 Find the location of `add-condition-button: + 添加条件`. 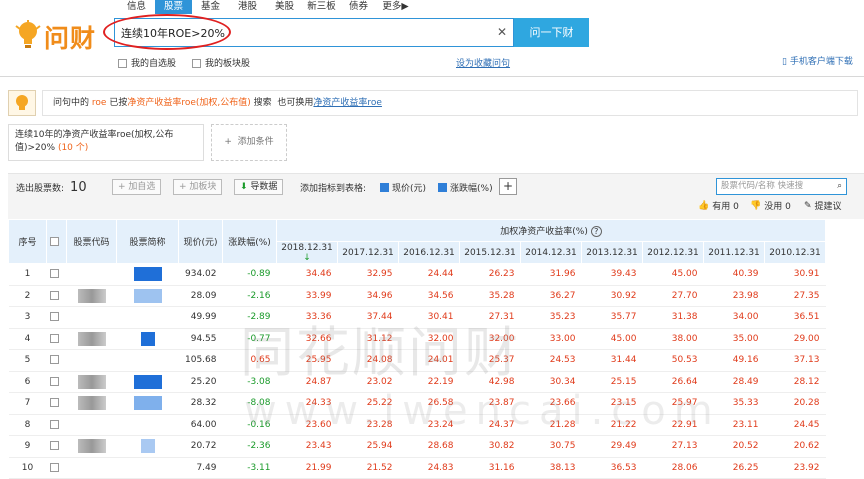

add-condition-button: + 添加条件 is located at coordinates (249, 142).